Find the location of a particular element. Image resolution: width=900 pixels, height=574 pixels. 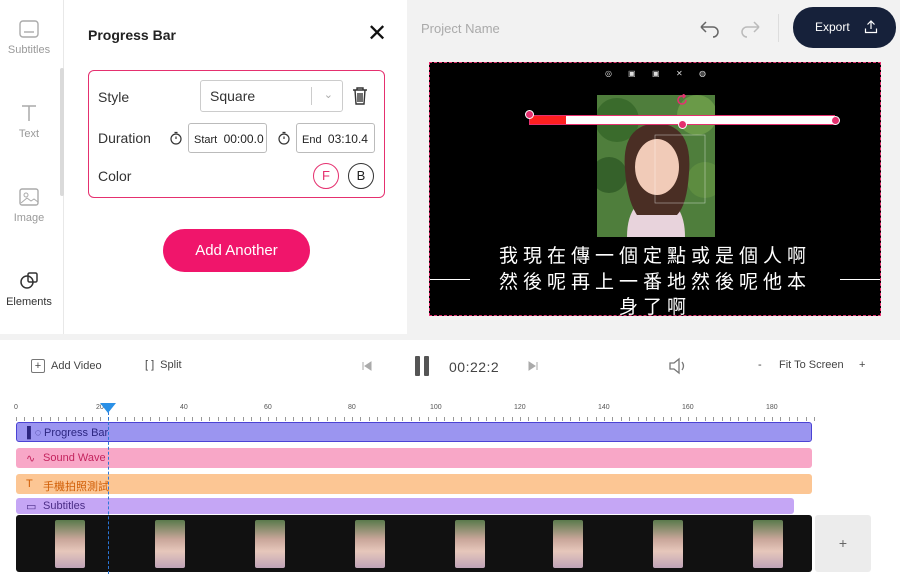

current-time: 00:22:2 is located at coordinates (474, 367).